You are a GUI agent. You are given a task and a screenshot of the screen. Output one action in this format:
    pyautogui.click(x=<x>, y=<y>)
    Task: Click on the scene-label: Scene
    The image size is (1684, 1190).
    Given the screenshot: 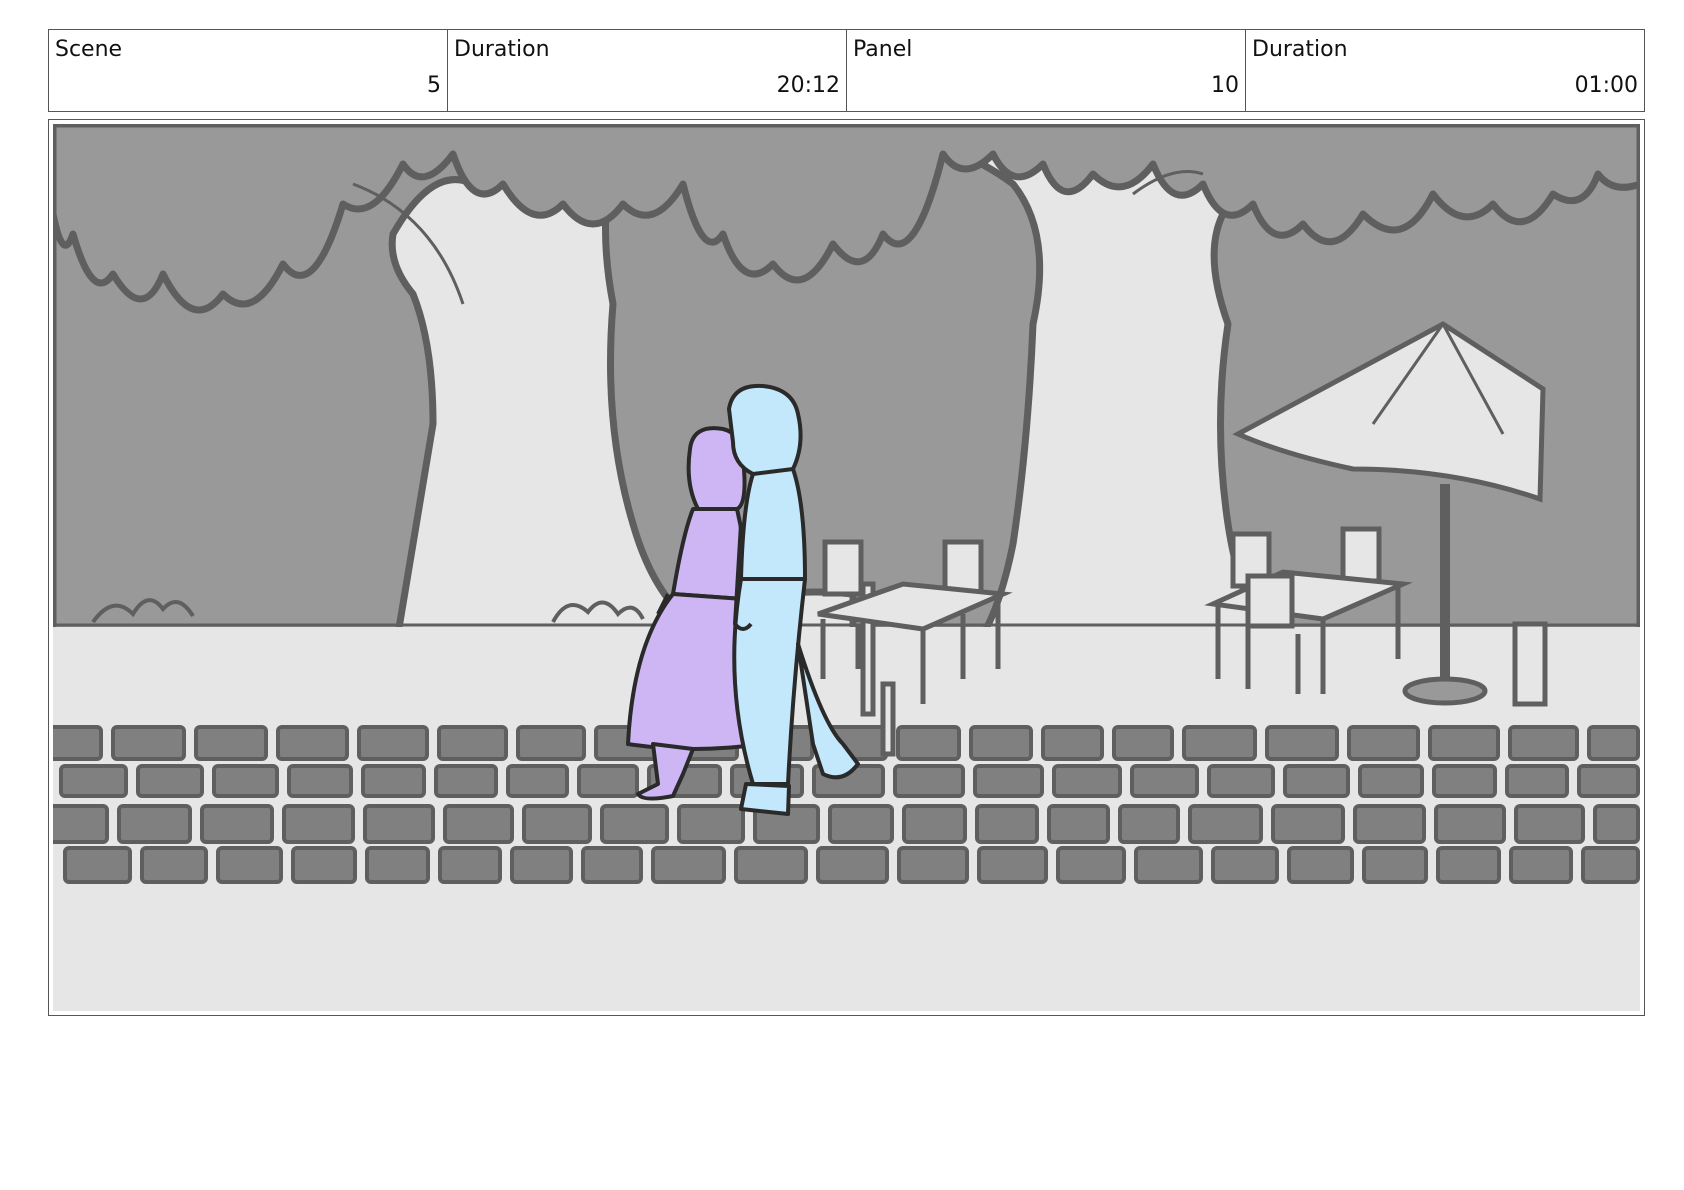 What is the action you would take?
    pyautogui.click(x=89, y=49)
    